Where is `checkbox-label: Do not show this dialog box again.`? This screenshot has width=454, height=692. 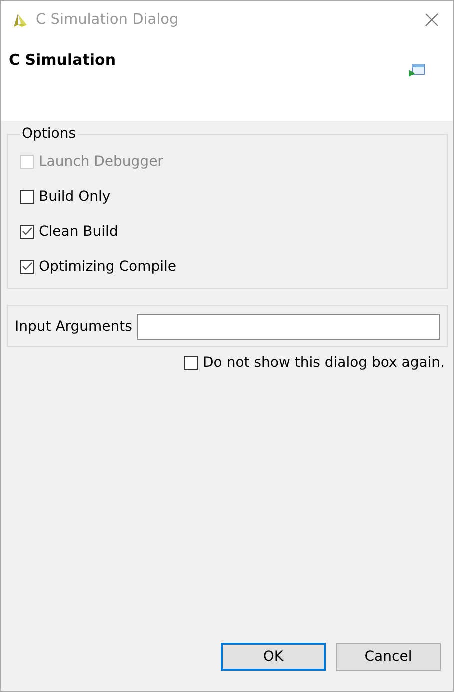 checkbox-label: Do not show this dialog box again. is located at coordinates (324, 363).